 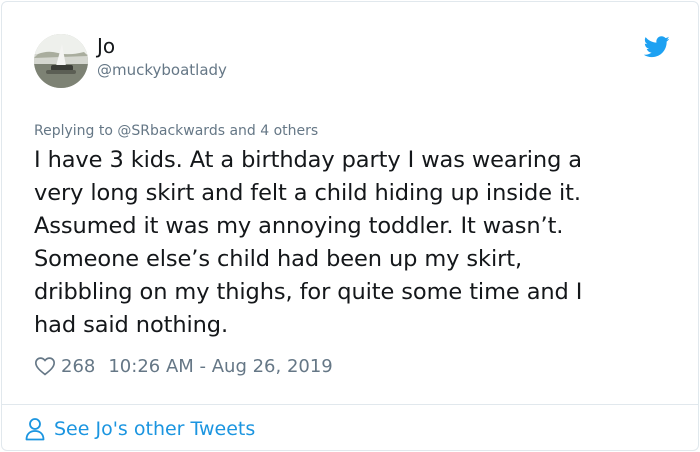 I want to click on reply-context: Replying to @SRbackwards and 4 others, so click(x=176, y=131).